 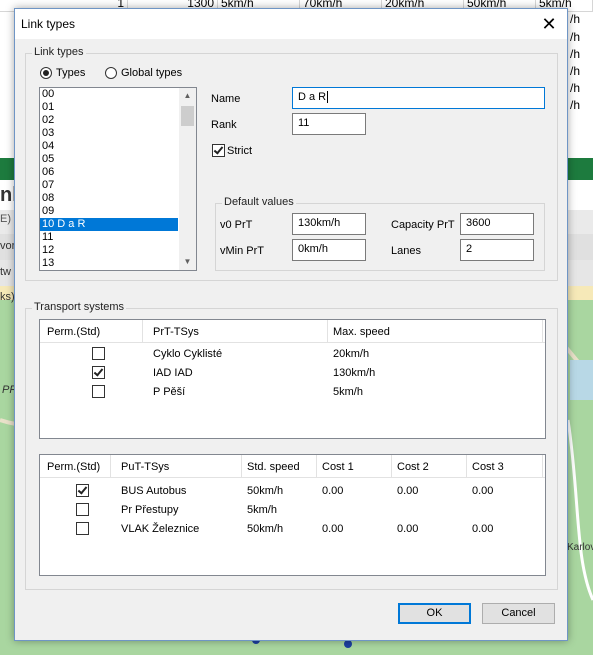 What do you see at coordinates (152, 73) in the screenshot?
I see `radio-label: Global types` at bounding box center [152, 73].